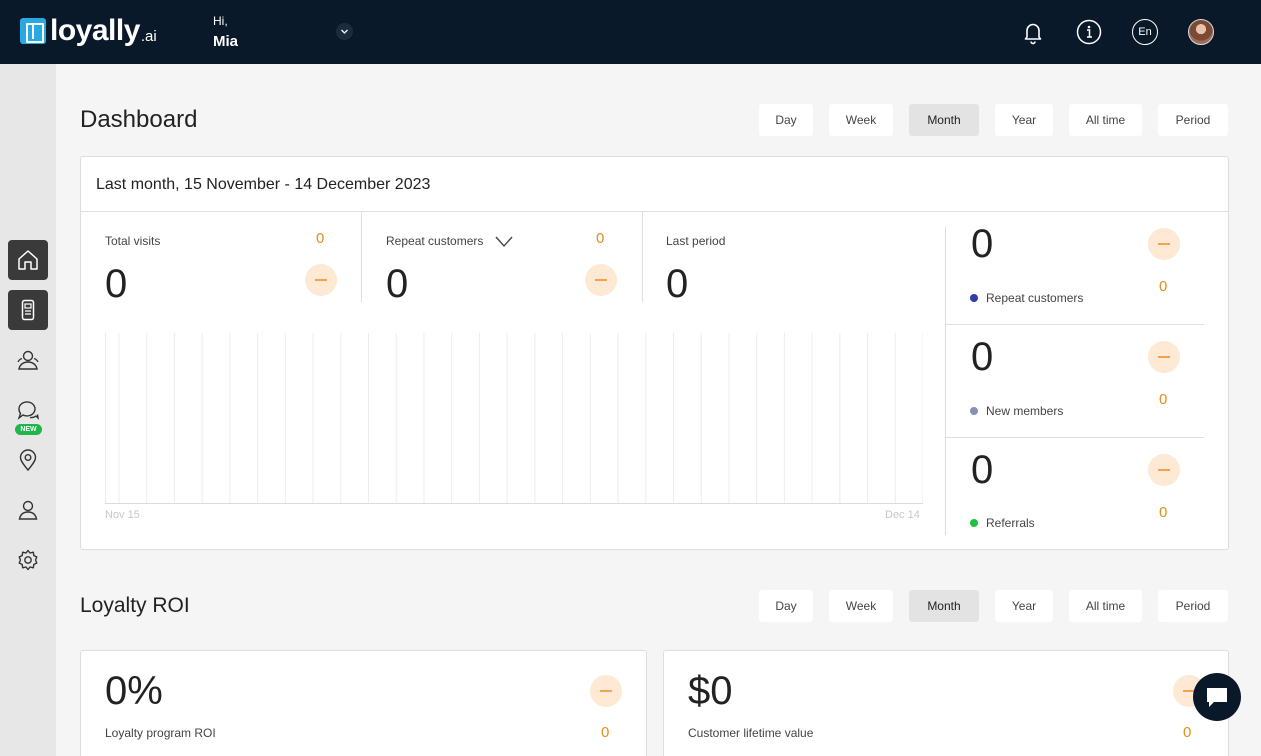 Image resolution: width=1261 pixels, height=756 pixels. I want to click on home-icon, so click(28, 260).